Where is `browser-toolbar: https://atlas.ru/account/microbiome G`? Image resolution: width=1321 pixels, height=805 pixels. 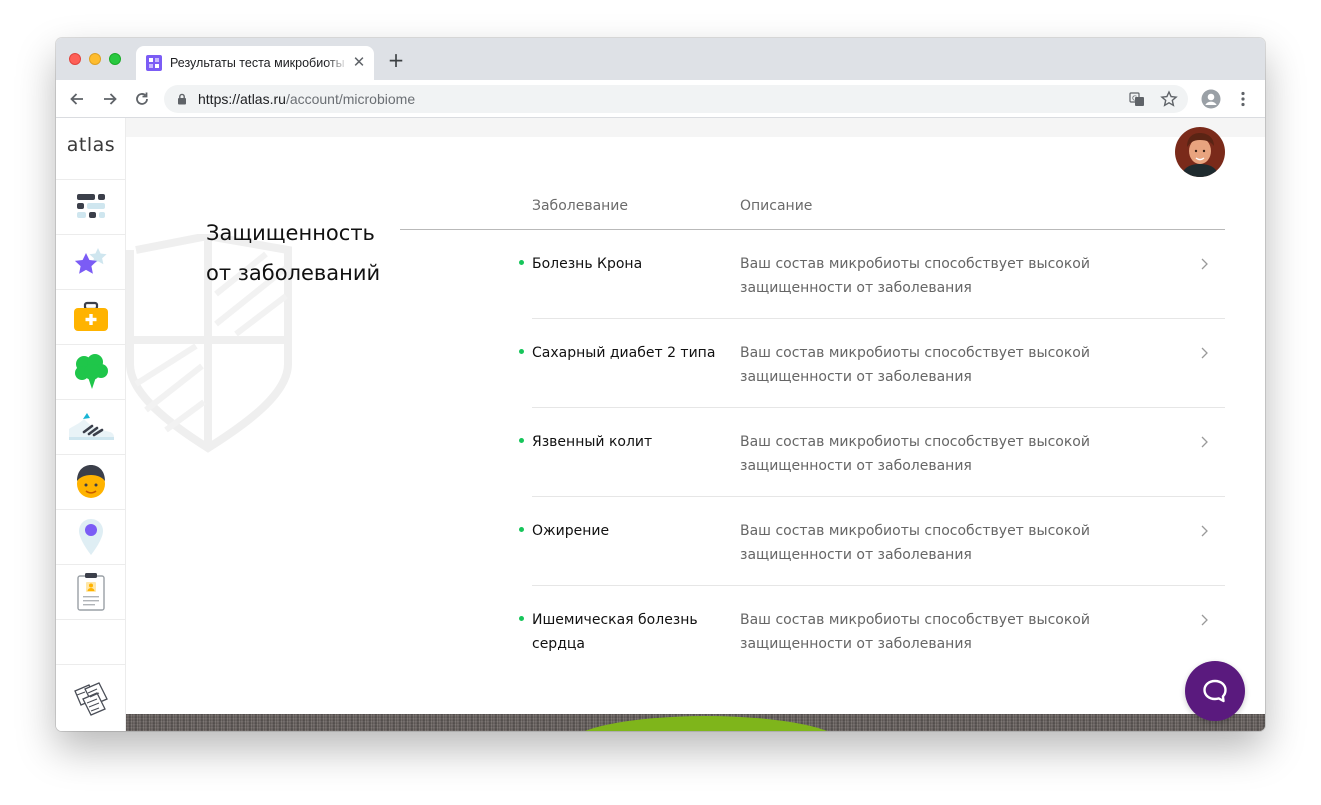
browser-toolbar: https://atlas.ru/account/microbiome G is located at coordinates (660, 99).